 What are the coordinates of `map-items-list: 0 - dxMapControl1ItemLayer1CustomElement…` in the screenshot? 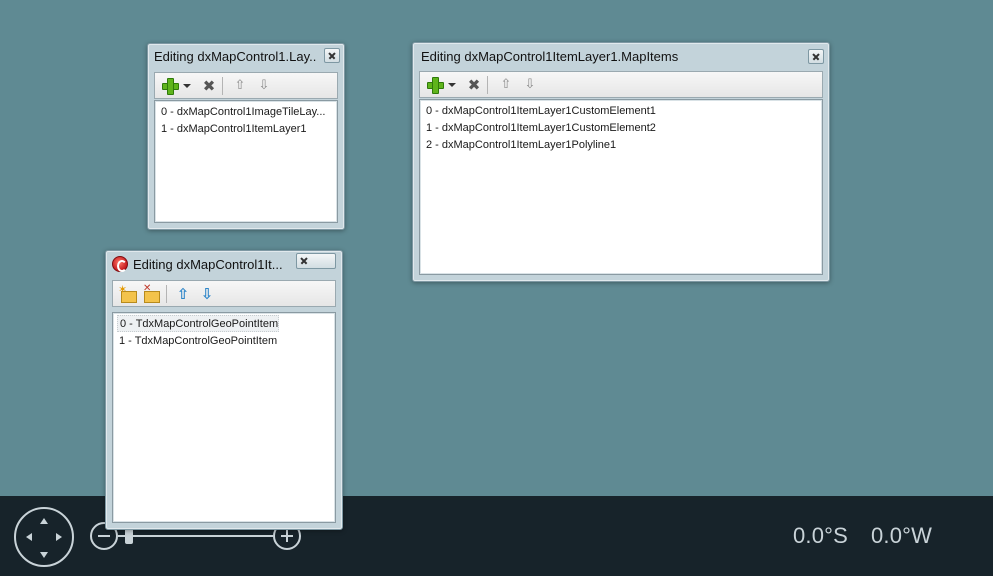 It's located at (621, 187).